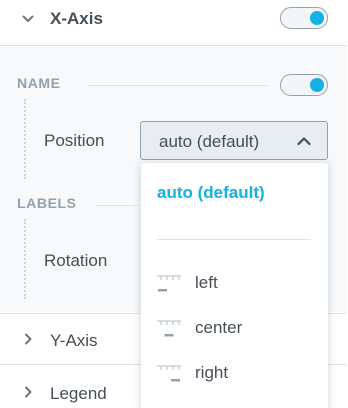 This screenshot has height=408, width=348. Describe the element at coordinates (169, 328) in the screenshot. I see `align-center-icon` at that location.